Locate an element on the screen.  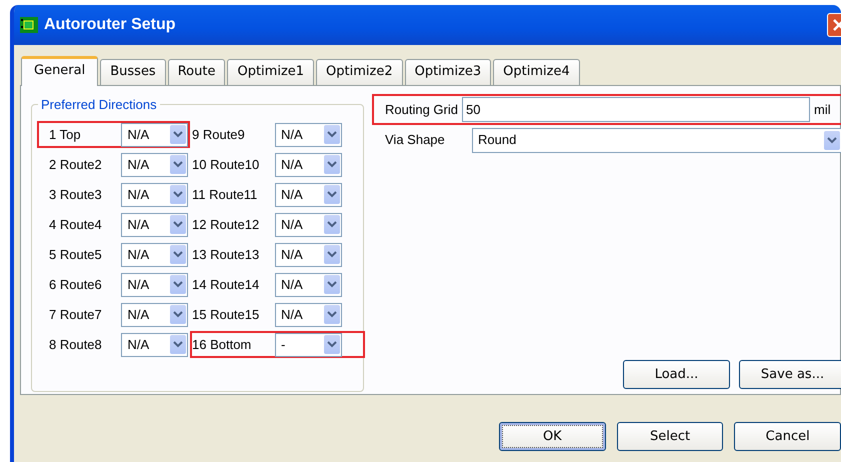
layer-label: 15 Route15 is located at coordinates (226, 315).